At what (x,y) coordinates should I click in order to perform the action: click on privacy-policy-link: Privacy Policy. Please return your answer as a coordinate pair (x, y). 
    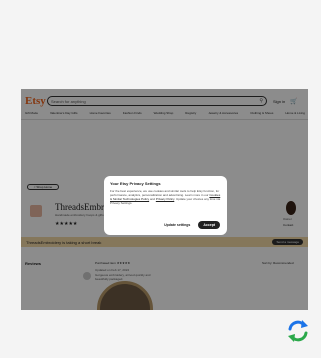
    Looking at the image, I should click on (165, 199).